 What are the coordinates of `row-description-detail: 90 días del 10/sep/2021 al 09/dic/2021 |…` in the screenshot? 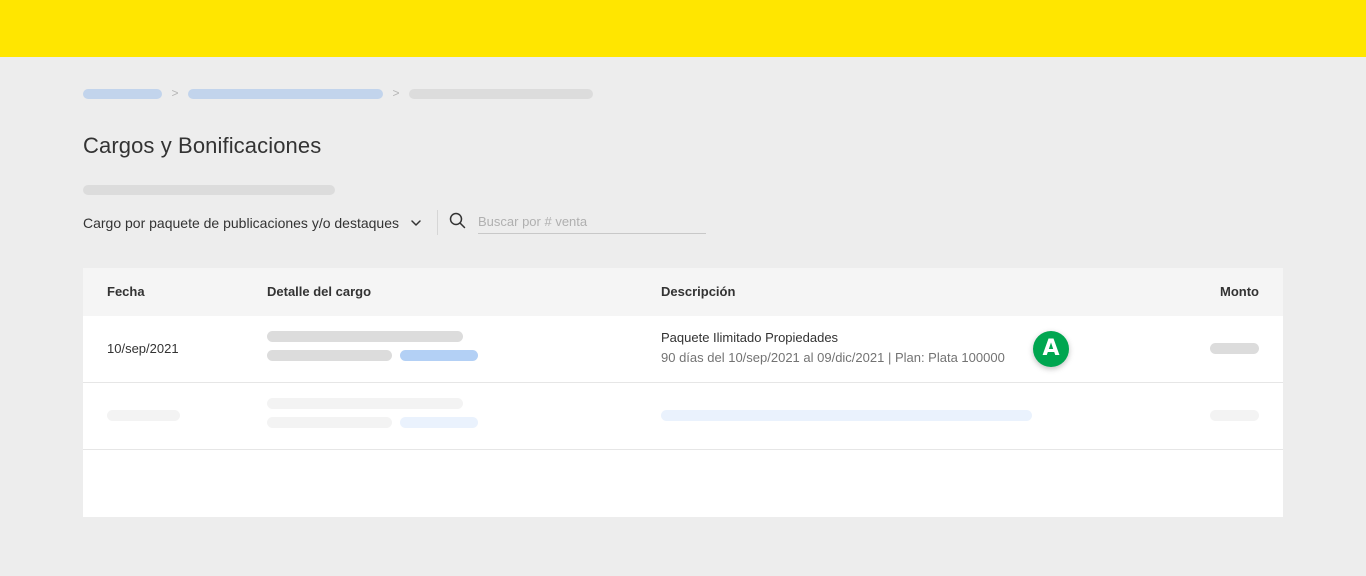 It's located at (833, 357).